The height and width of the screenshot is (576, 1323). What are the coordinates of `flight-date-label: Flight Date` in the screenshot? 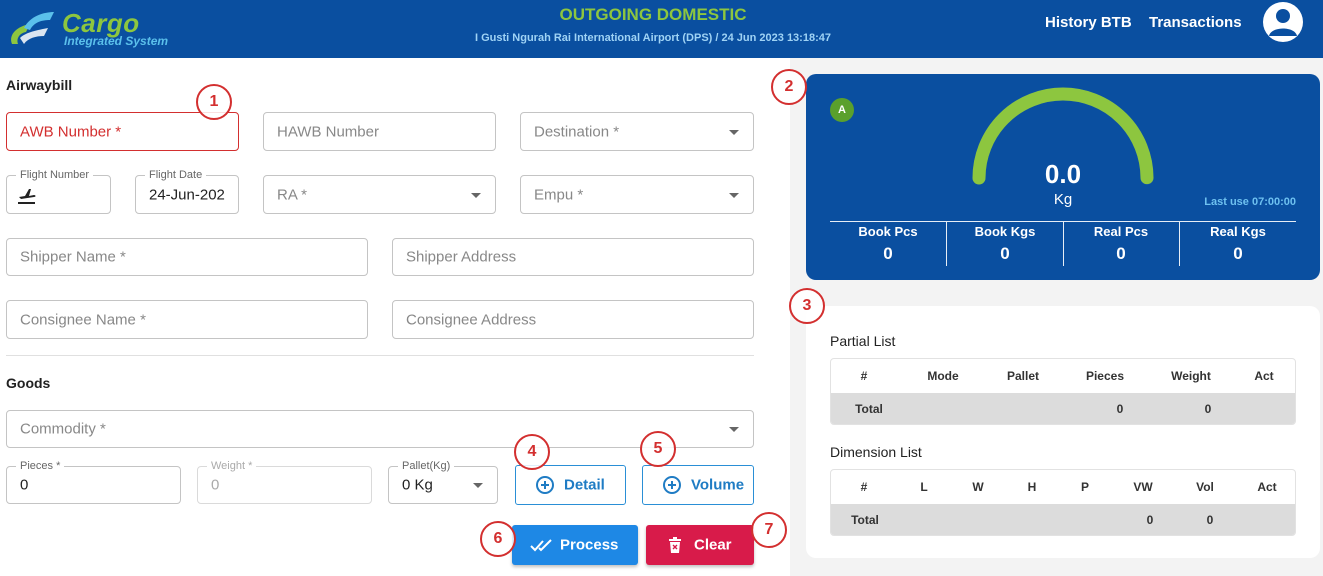 It's located at (176, 175).